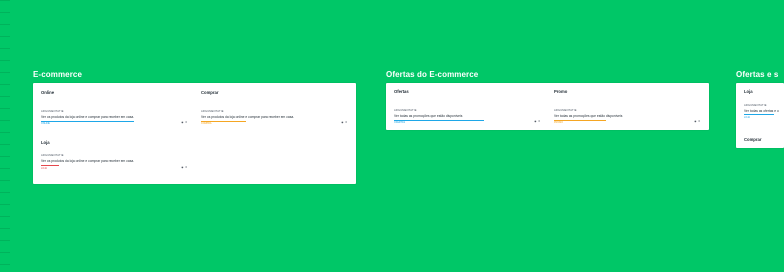 The image size is (784, 272). What do you see at coordinates (761, 111) in the screenshot?
I see `card-description: Ver todas as ofertas e o` at bounding box center [761, 111].